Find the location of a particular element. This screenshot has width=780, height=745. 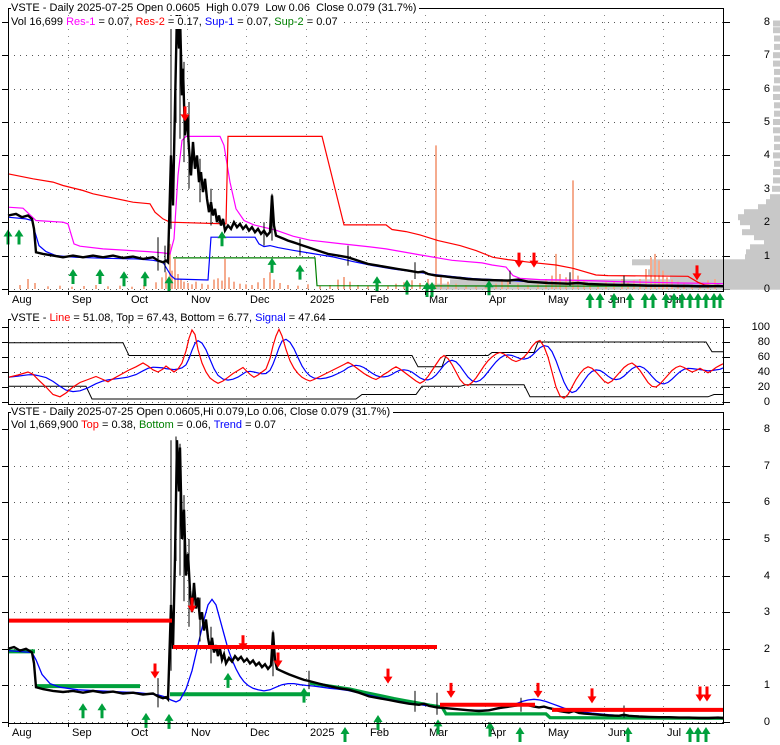

header-segment: = 0.17, is located at coordinates (184, 22).